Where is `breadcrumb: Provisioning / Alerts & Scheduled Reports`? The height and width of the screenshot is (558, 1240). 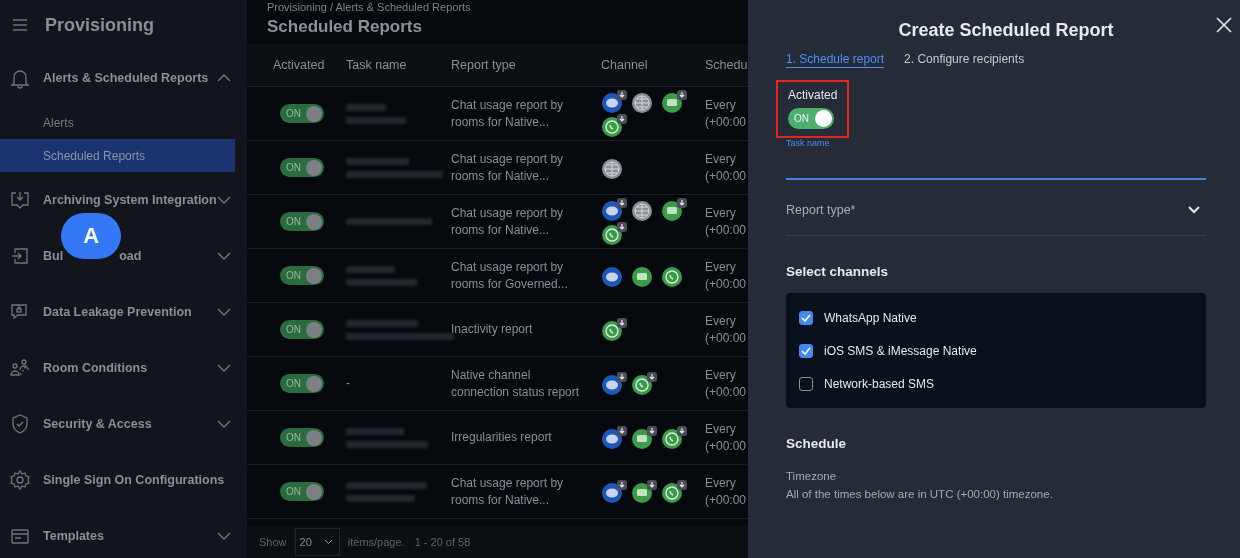
breadcrumb: Provisioning / Alerts & Scheduled Reports is located at coordinates (369, 6).